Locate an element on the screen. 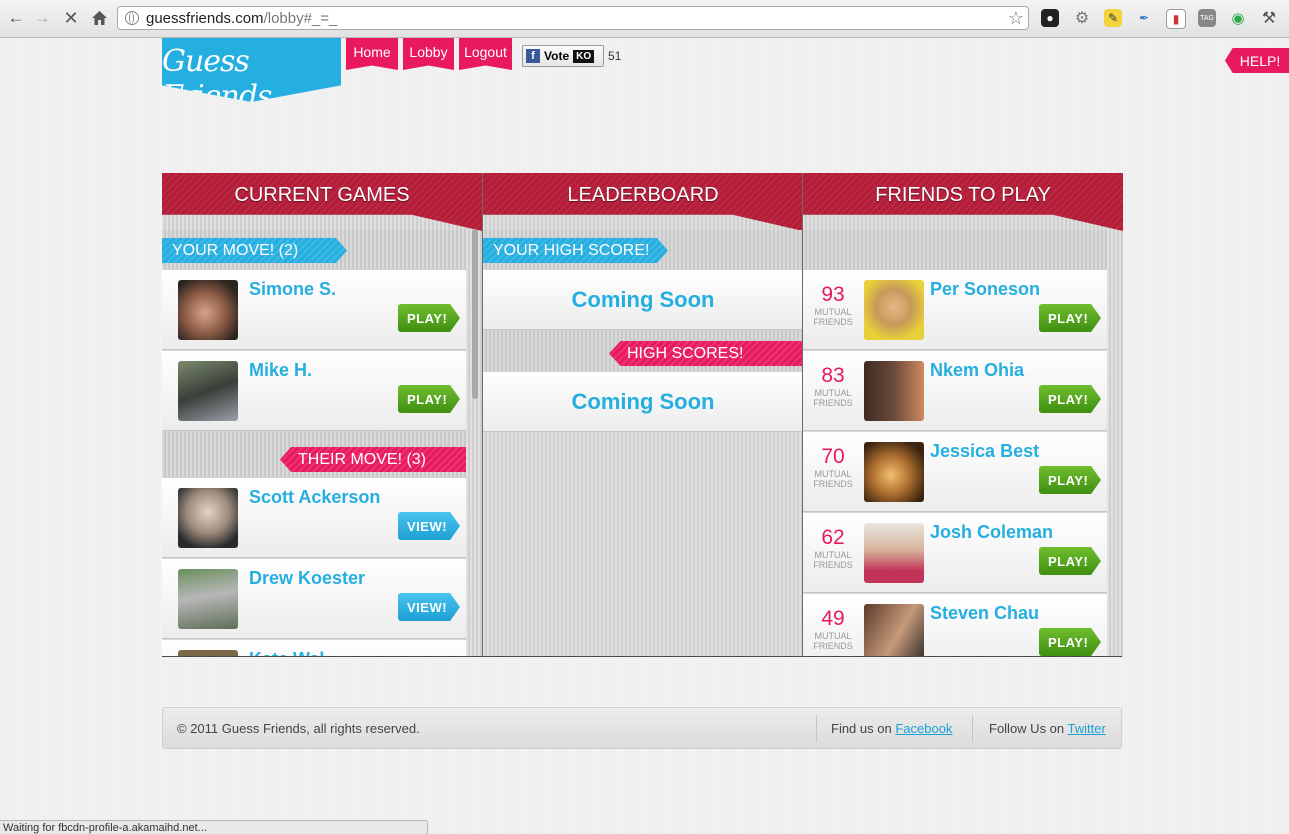  game-row: Mike H. PLAY! is located at coordinates (314, 391).